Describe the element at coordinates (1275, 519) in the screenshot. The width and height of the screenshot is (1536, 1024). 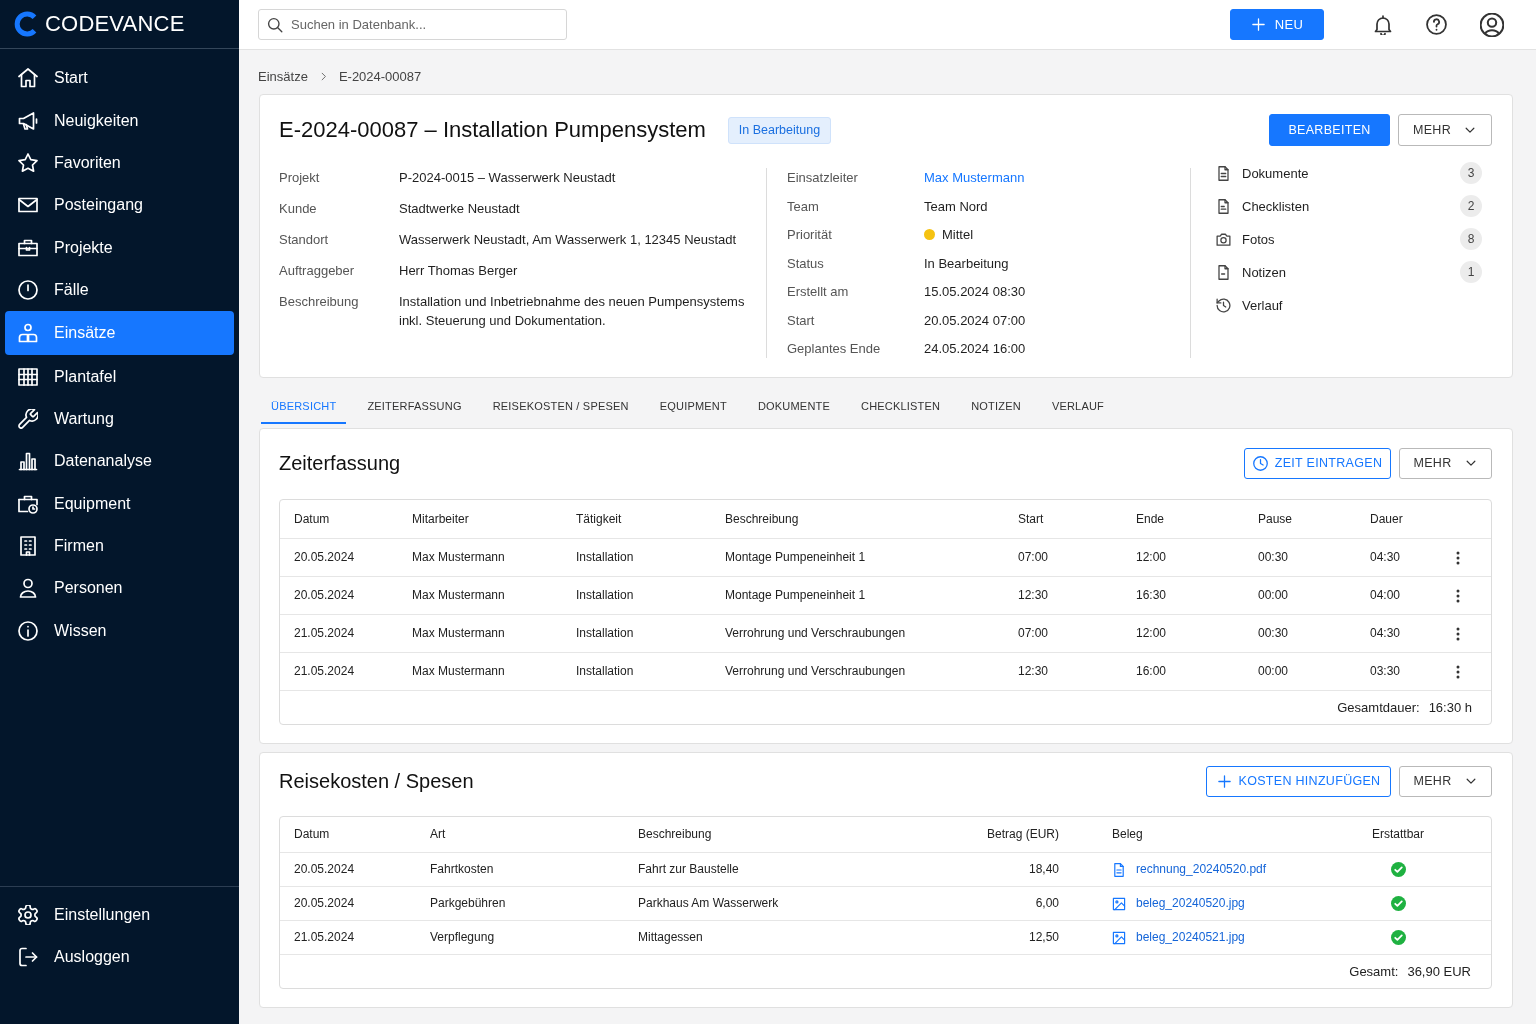
I see `column-header: Pause` at that location.